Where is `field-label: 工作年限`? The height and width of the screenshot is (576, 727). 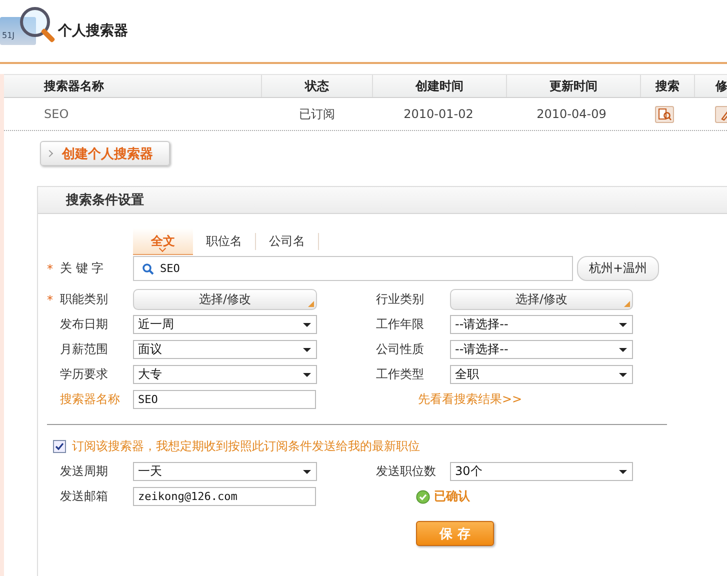 field-label: 工作年限 is located at coordinates (400, 324).